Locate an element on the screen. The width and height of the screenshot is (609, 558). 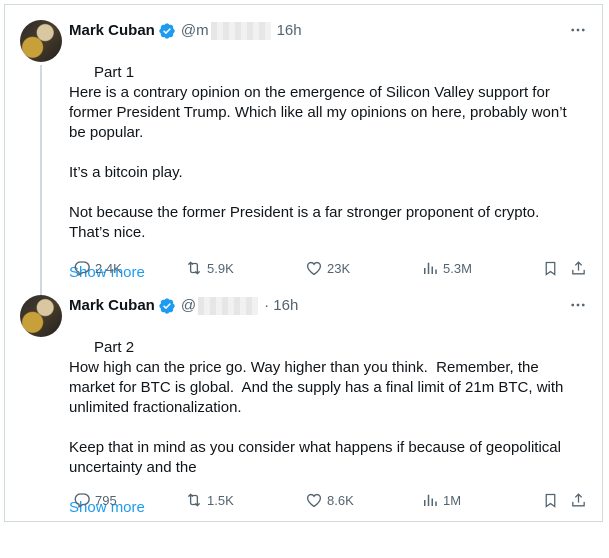
tweet-header: Mark Cuban @ · 16h is located at coordinates (330, 306).